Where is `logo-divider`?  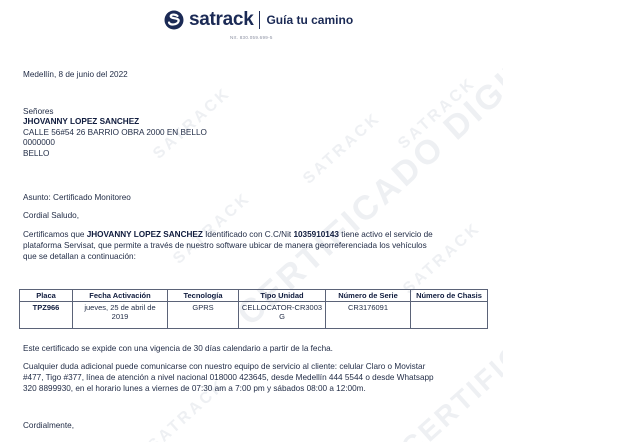
logo-divider is located at coordinates (260, 20).